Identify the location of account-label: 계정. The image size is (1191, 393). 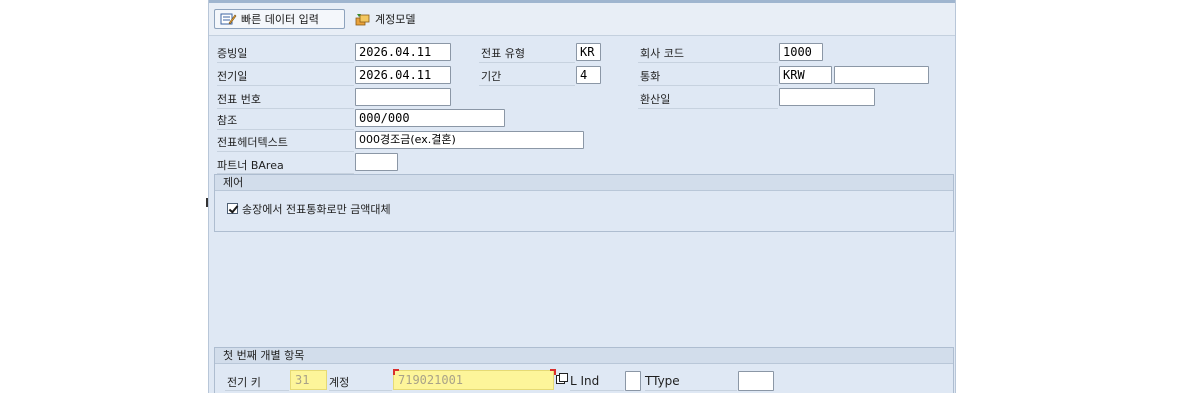
(339, 382).